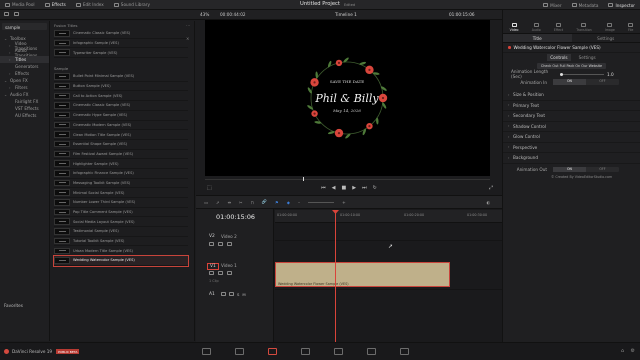  I want to click on play-reverse-icon: ◀, so click(334, 188).